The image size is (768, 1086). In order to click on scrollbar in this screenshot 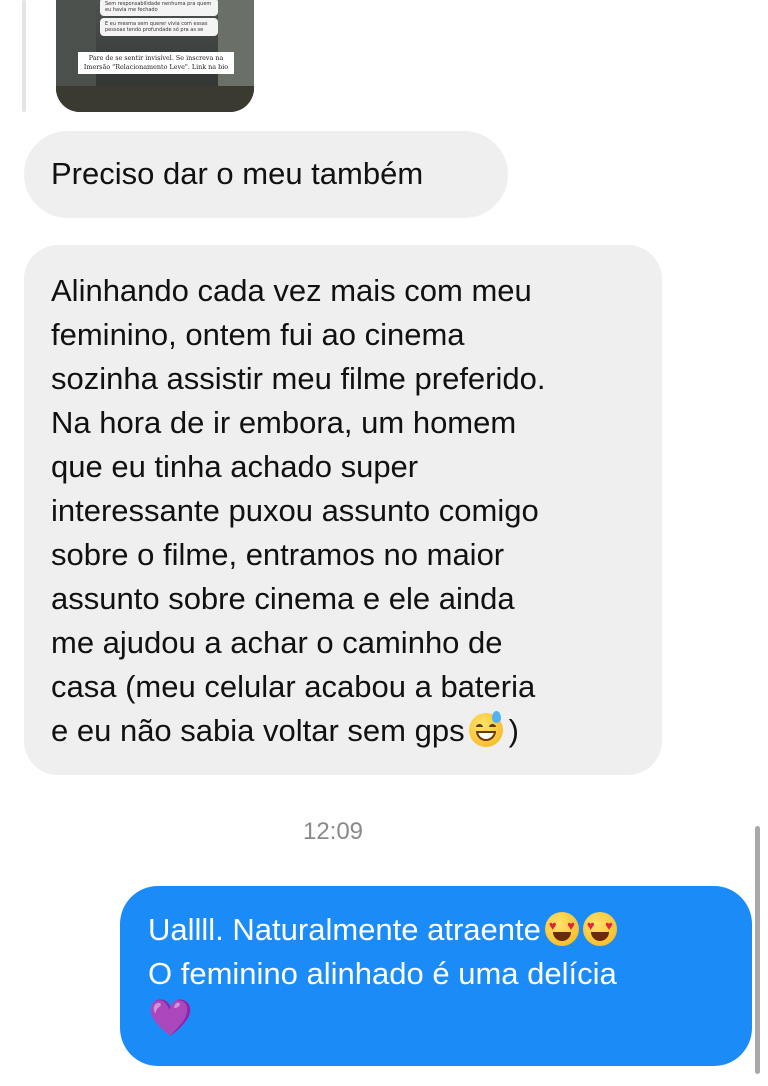, I will do `click(757, 950)`.